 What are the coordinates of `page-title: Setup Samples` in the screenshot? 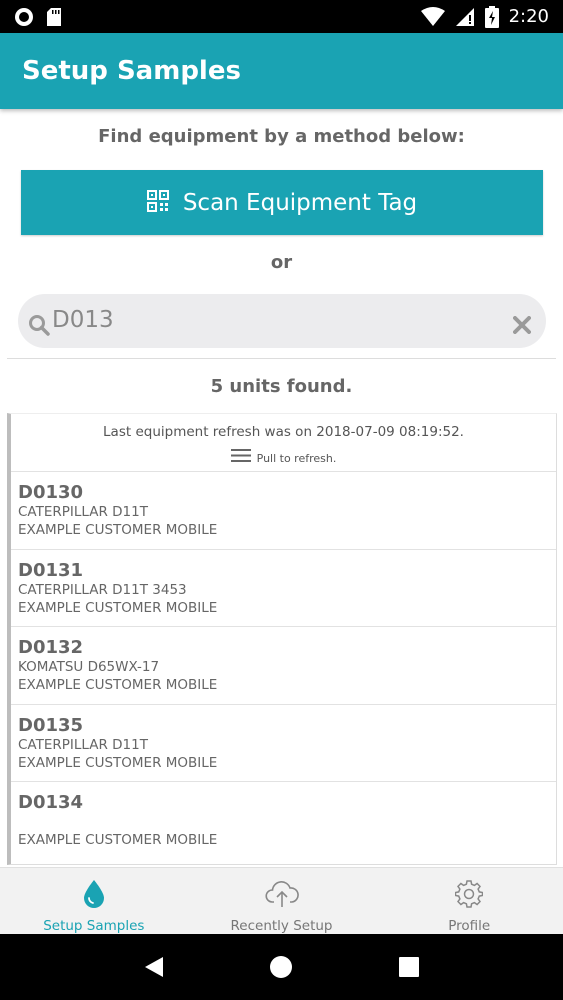 It's located at (131, 71).